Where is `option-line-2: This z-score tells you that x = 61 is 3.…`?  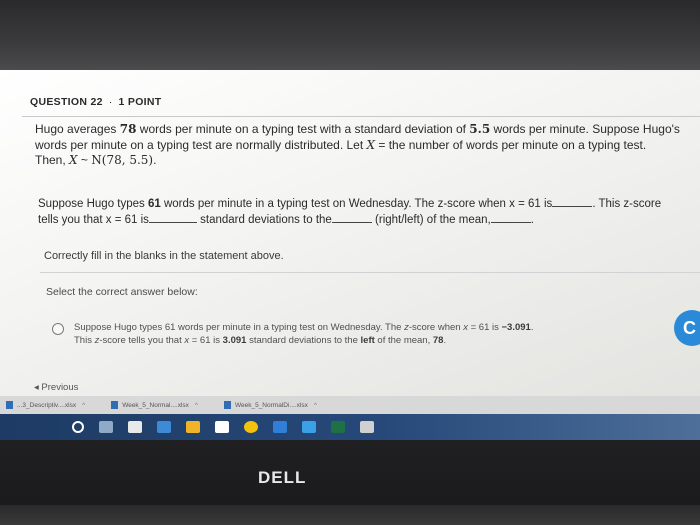 option-line-2: This z-score tells you that x = 61 is 3.… is located at coordinates (303, 341).